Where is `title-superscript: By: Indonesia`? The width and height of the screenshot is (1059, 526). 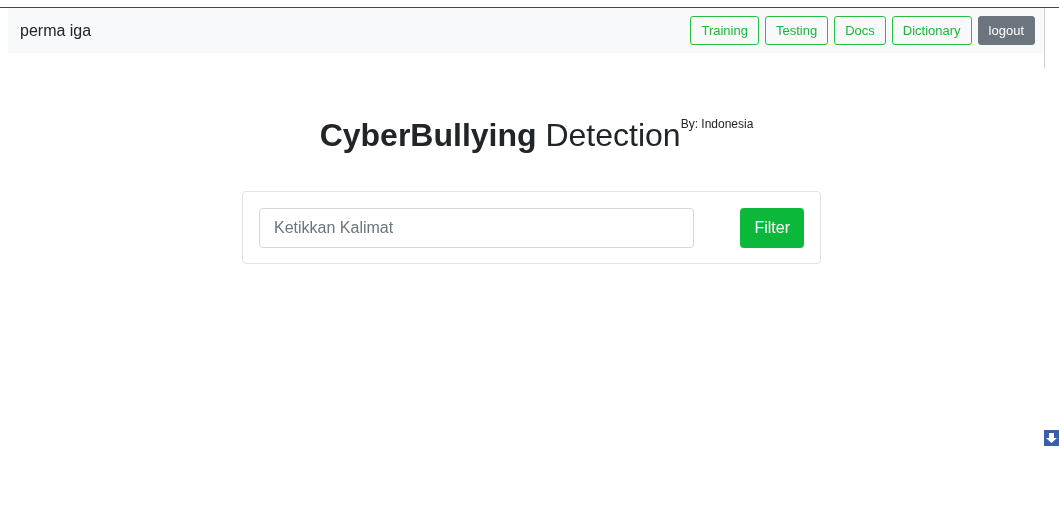 title-superscript: By: Indonesia is located at coordinates (717, 124).